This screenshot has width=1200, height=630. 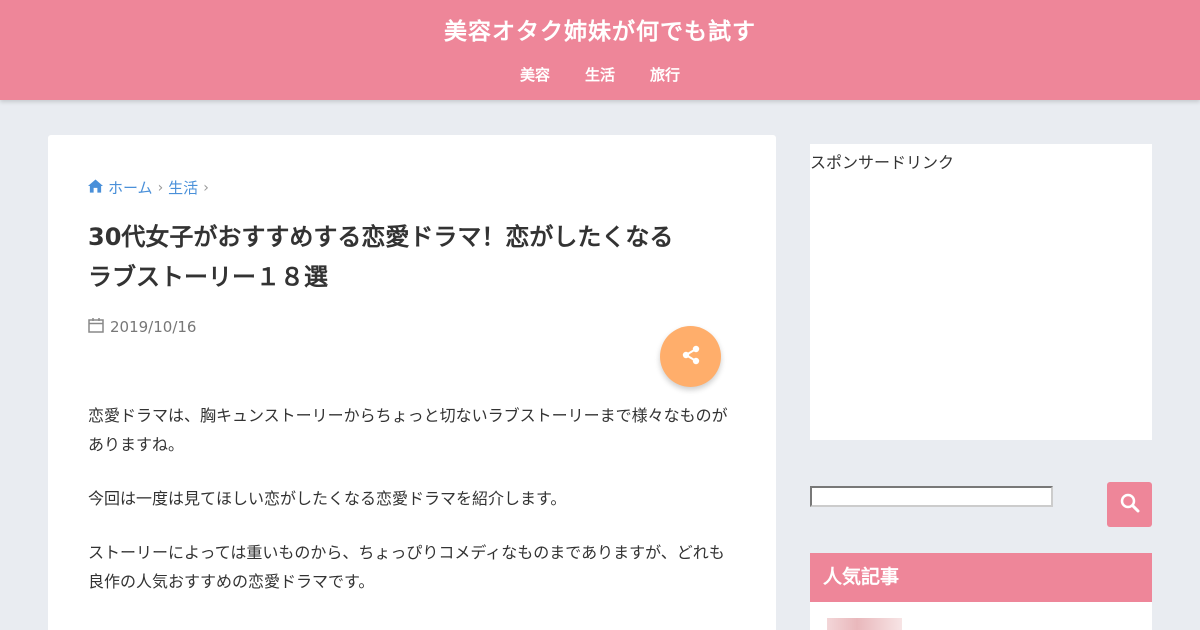 I want to click on popular-post-thumbnail, so click(x=864, y=624).